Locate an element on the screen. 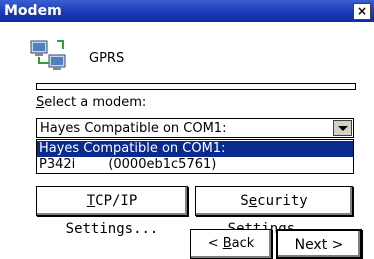  close-button: × is located at coordinates (362, 11).